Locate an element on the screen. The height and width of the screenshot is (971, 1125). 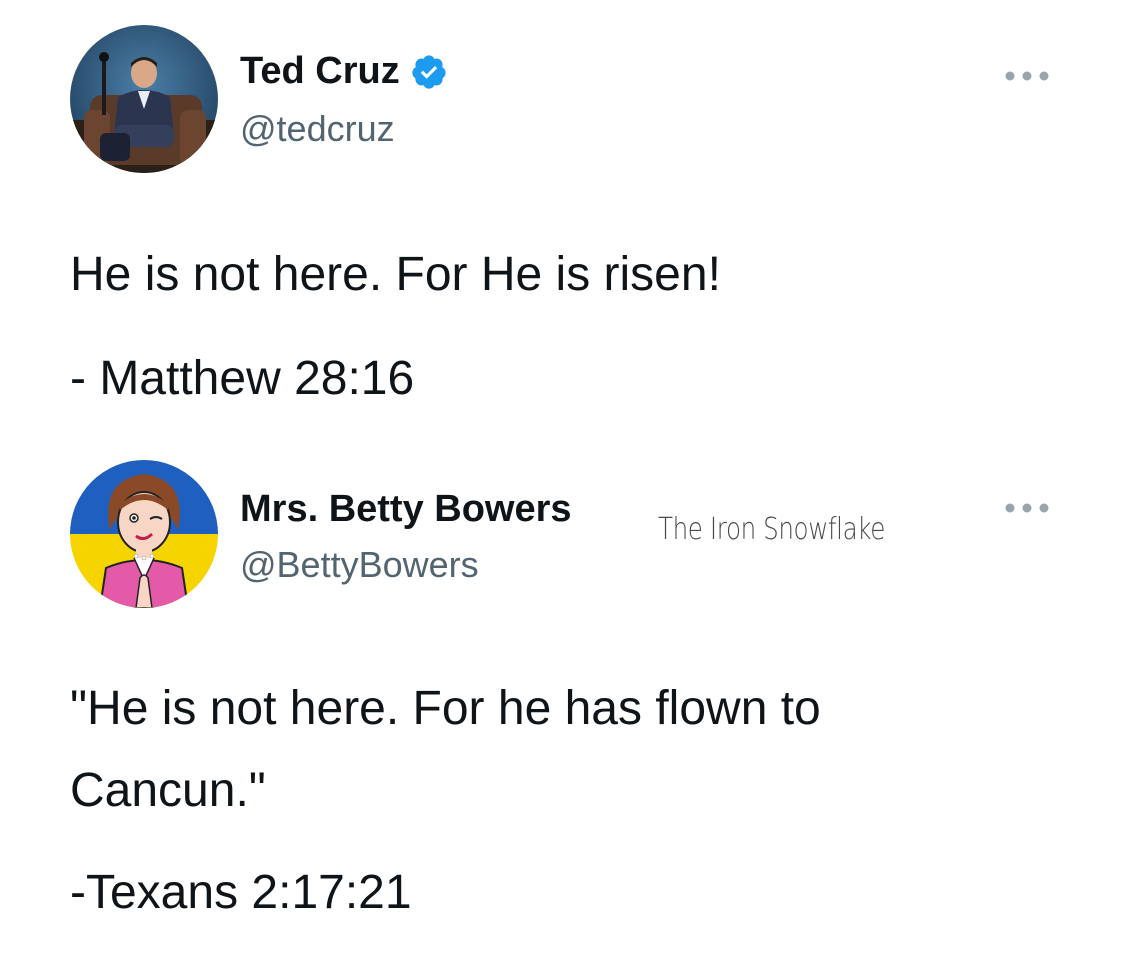
author-row: Ted Cruz is located at coordinates (344, 71).